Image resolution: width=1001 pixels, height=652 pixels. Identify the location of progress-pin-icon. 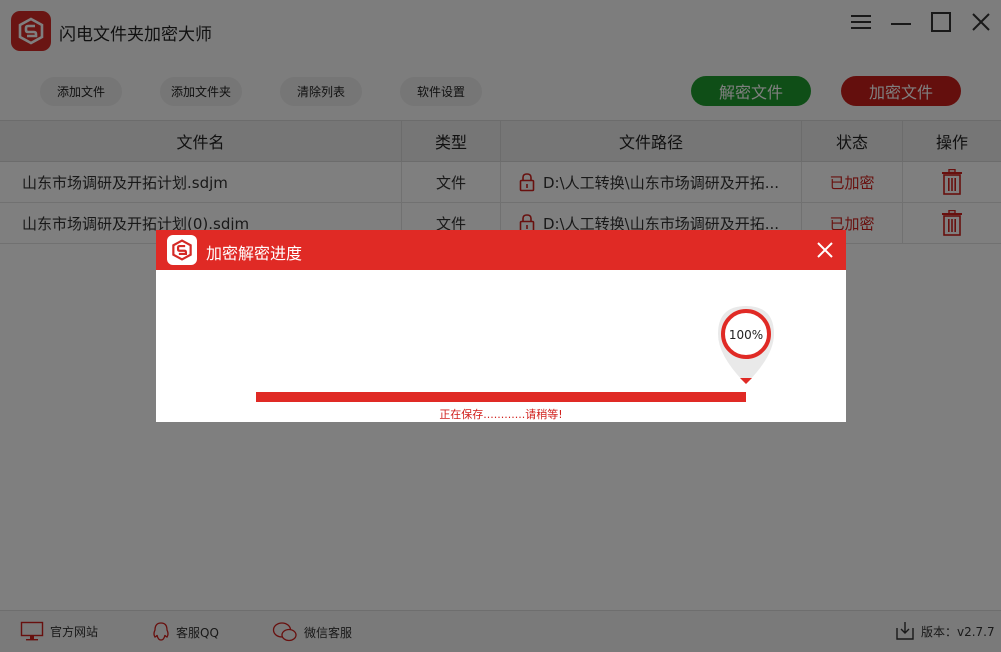
(746, 345).